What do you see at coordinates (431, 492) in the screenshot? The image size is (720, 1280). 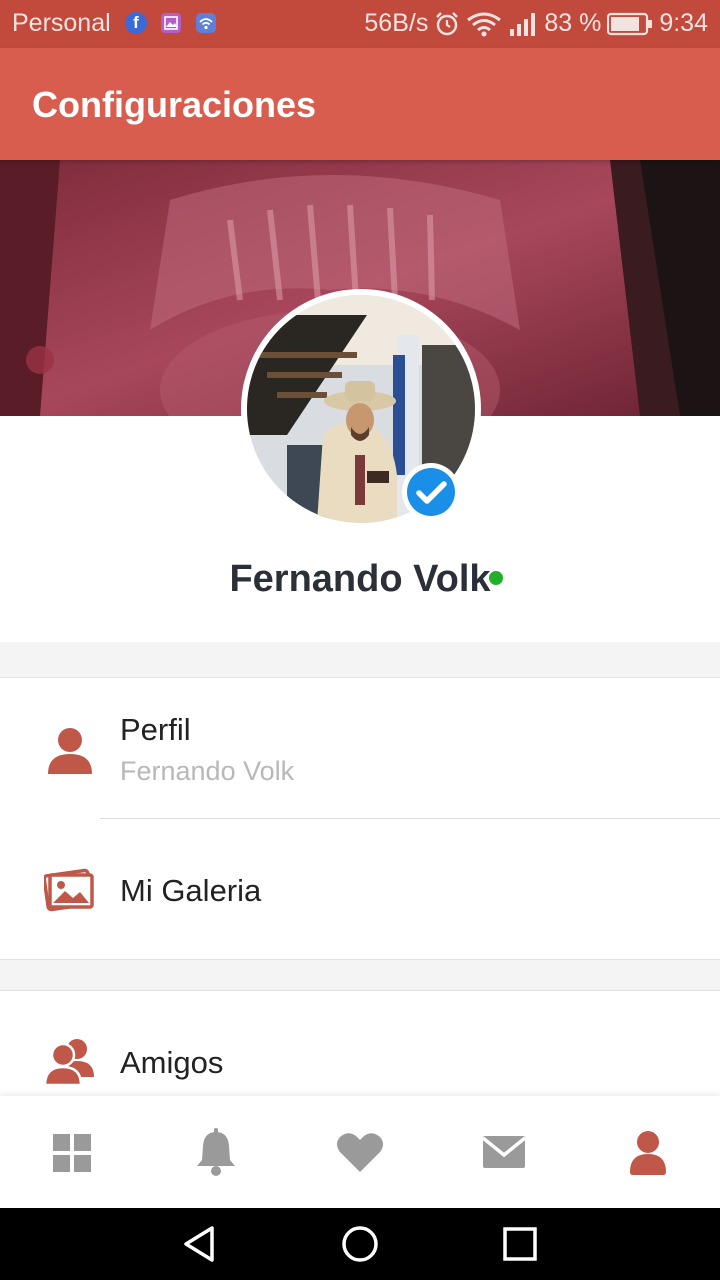 I see `verified-badge-icon` at bounding box center [431, 492].